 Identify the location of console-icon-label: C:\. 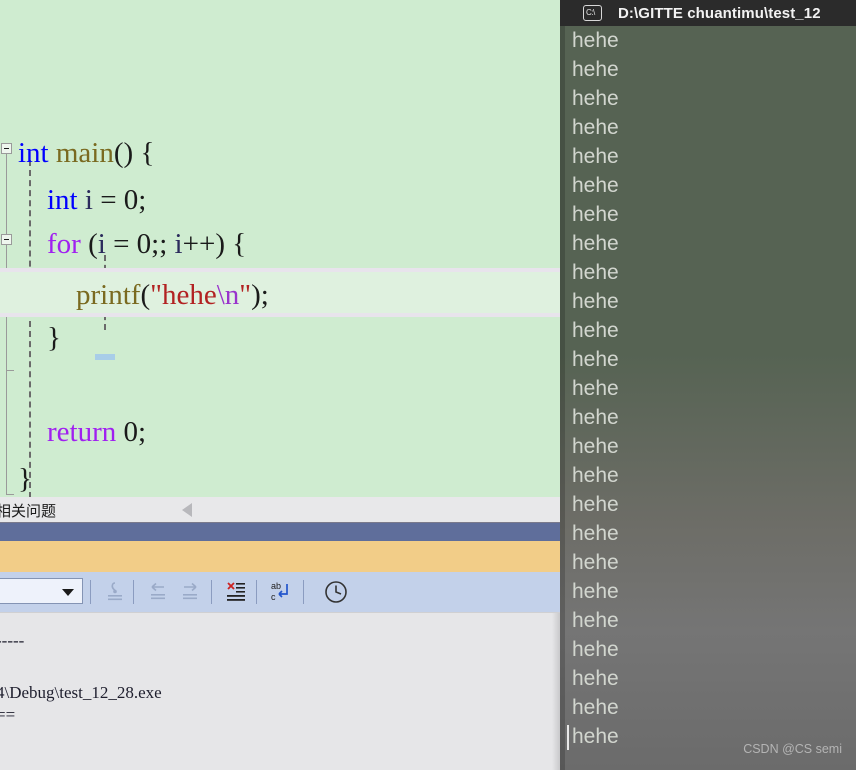
(590, 12).